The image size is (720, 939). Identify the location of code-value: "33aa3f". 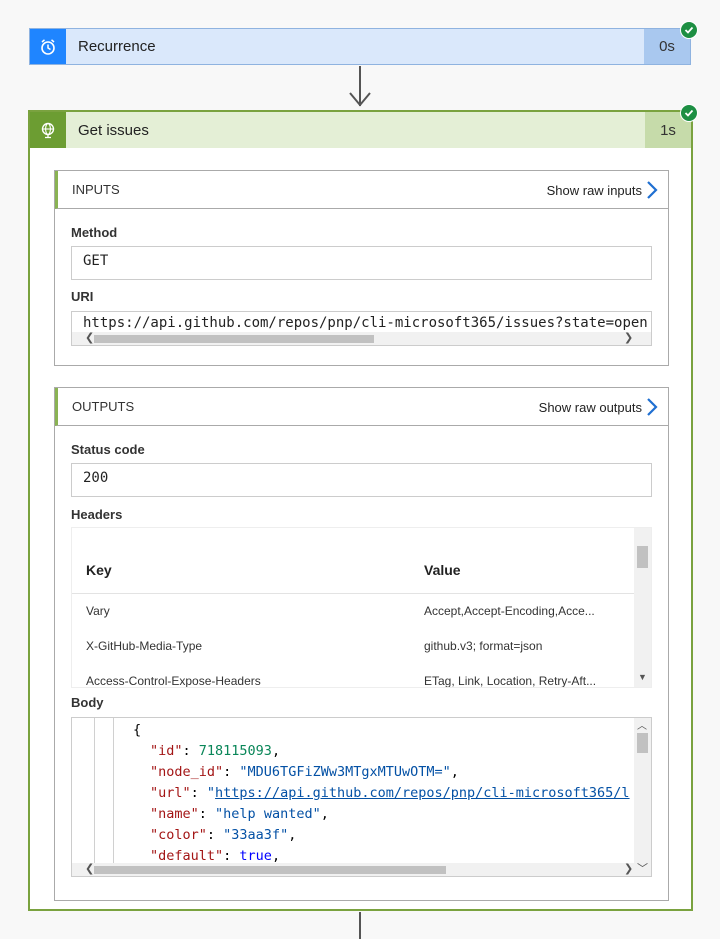
(256, 835).